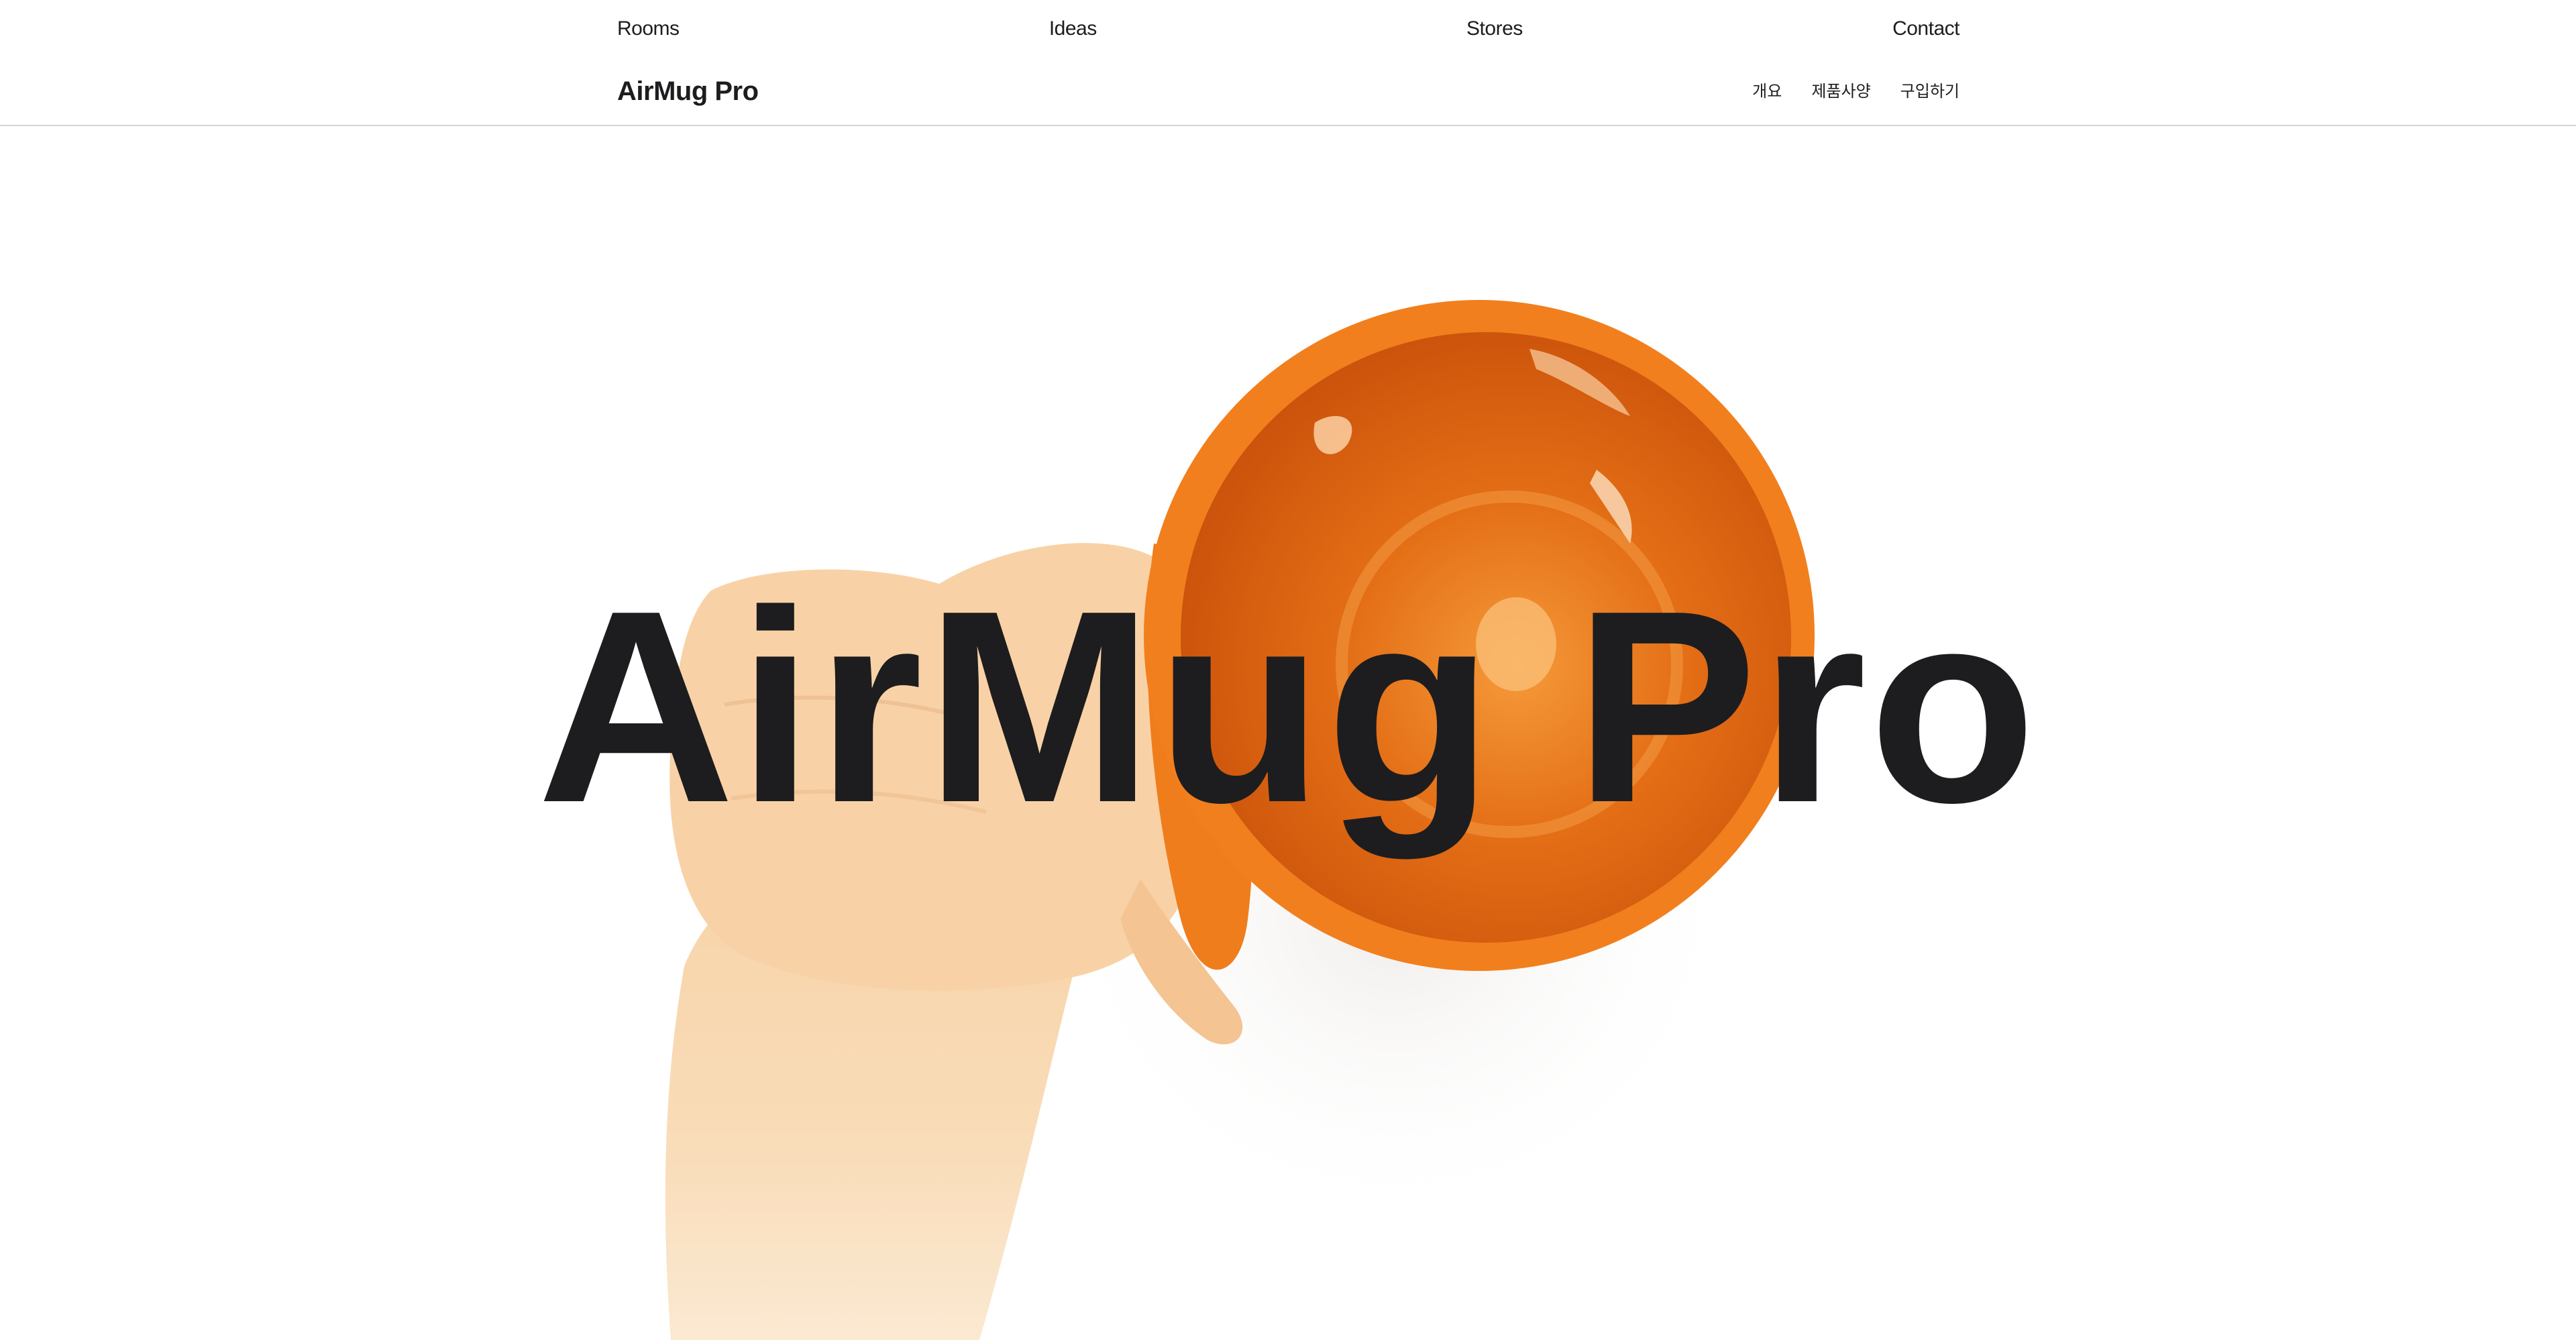 The image size is (2576, 1340). Describe the element at coordinates (1767, 90) in the screenshot. I see `local-nav-overview: 개요` at that location.